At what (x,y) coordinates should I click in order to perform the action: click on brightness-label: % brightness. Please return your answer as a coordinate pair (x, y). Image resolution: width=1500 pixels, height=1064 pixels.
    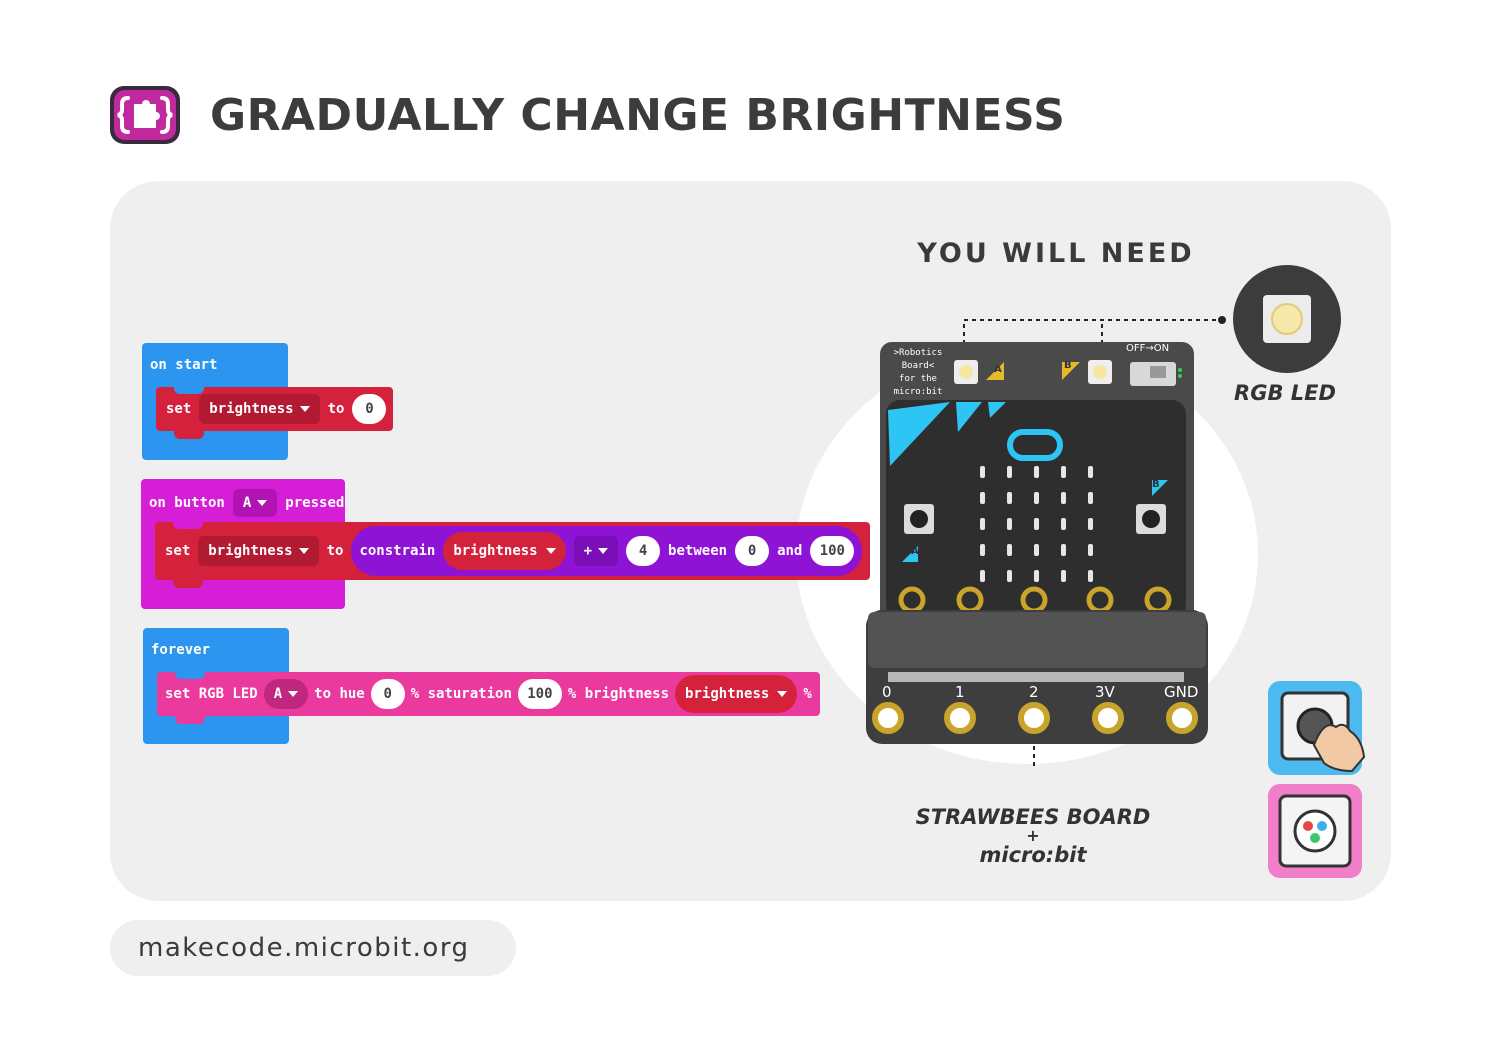
    Looking at the image, I should click on (618, 694).